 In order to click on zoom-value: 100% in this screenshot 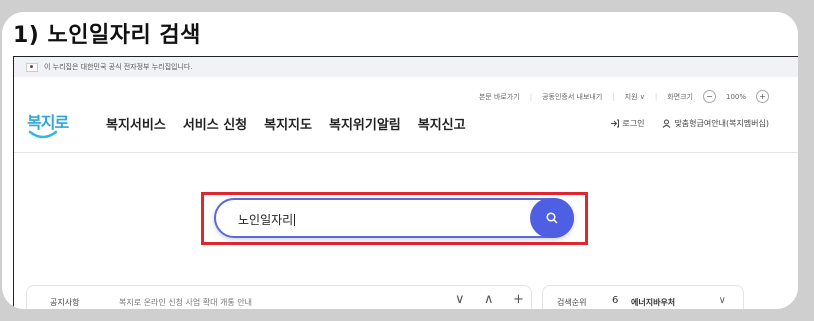, I will do `click(735, 96)`.